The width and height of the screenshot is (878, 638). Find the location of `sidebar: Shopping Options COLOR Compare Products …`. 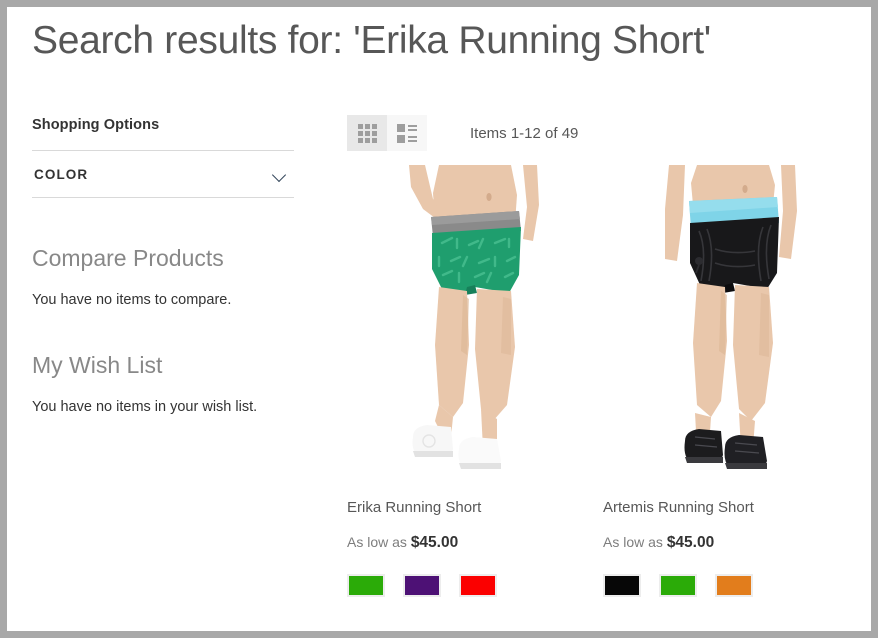

sidebar: Shopping Options COLOR Compare Products … is located at coordinates (163, 266).